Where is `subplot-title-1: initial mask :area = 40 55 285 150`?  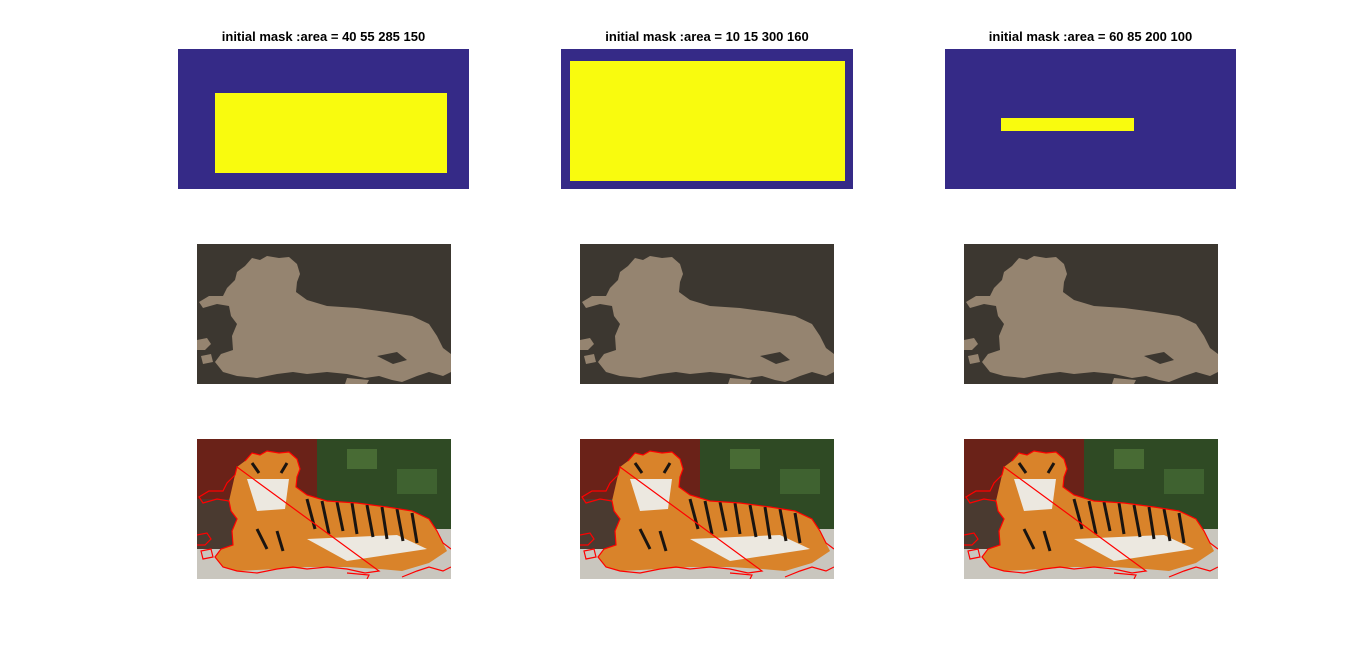
subplot-title-1: initial mask :area = 40 55 285 150 is located at coordinates (323, 36).